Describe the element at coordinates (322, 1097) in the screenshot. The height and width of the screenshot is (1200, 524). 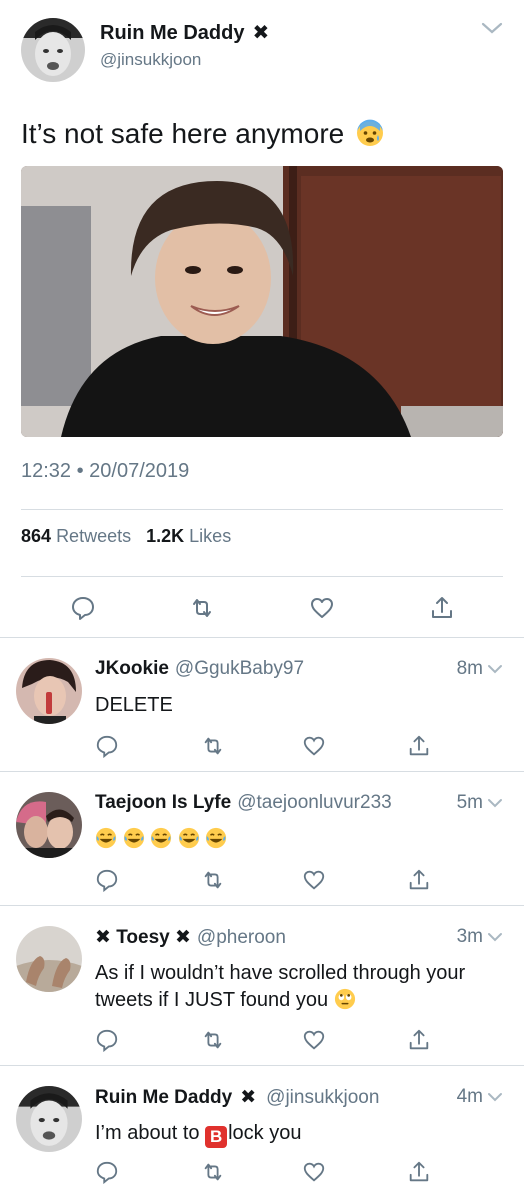
I see `reply-handle: @jinsukkjoon` at that location.